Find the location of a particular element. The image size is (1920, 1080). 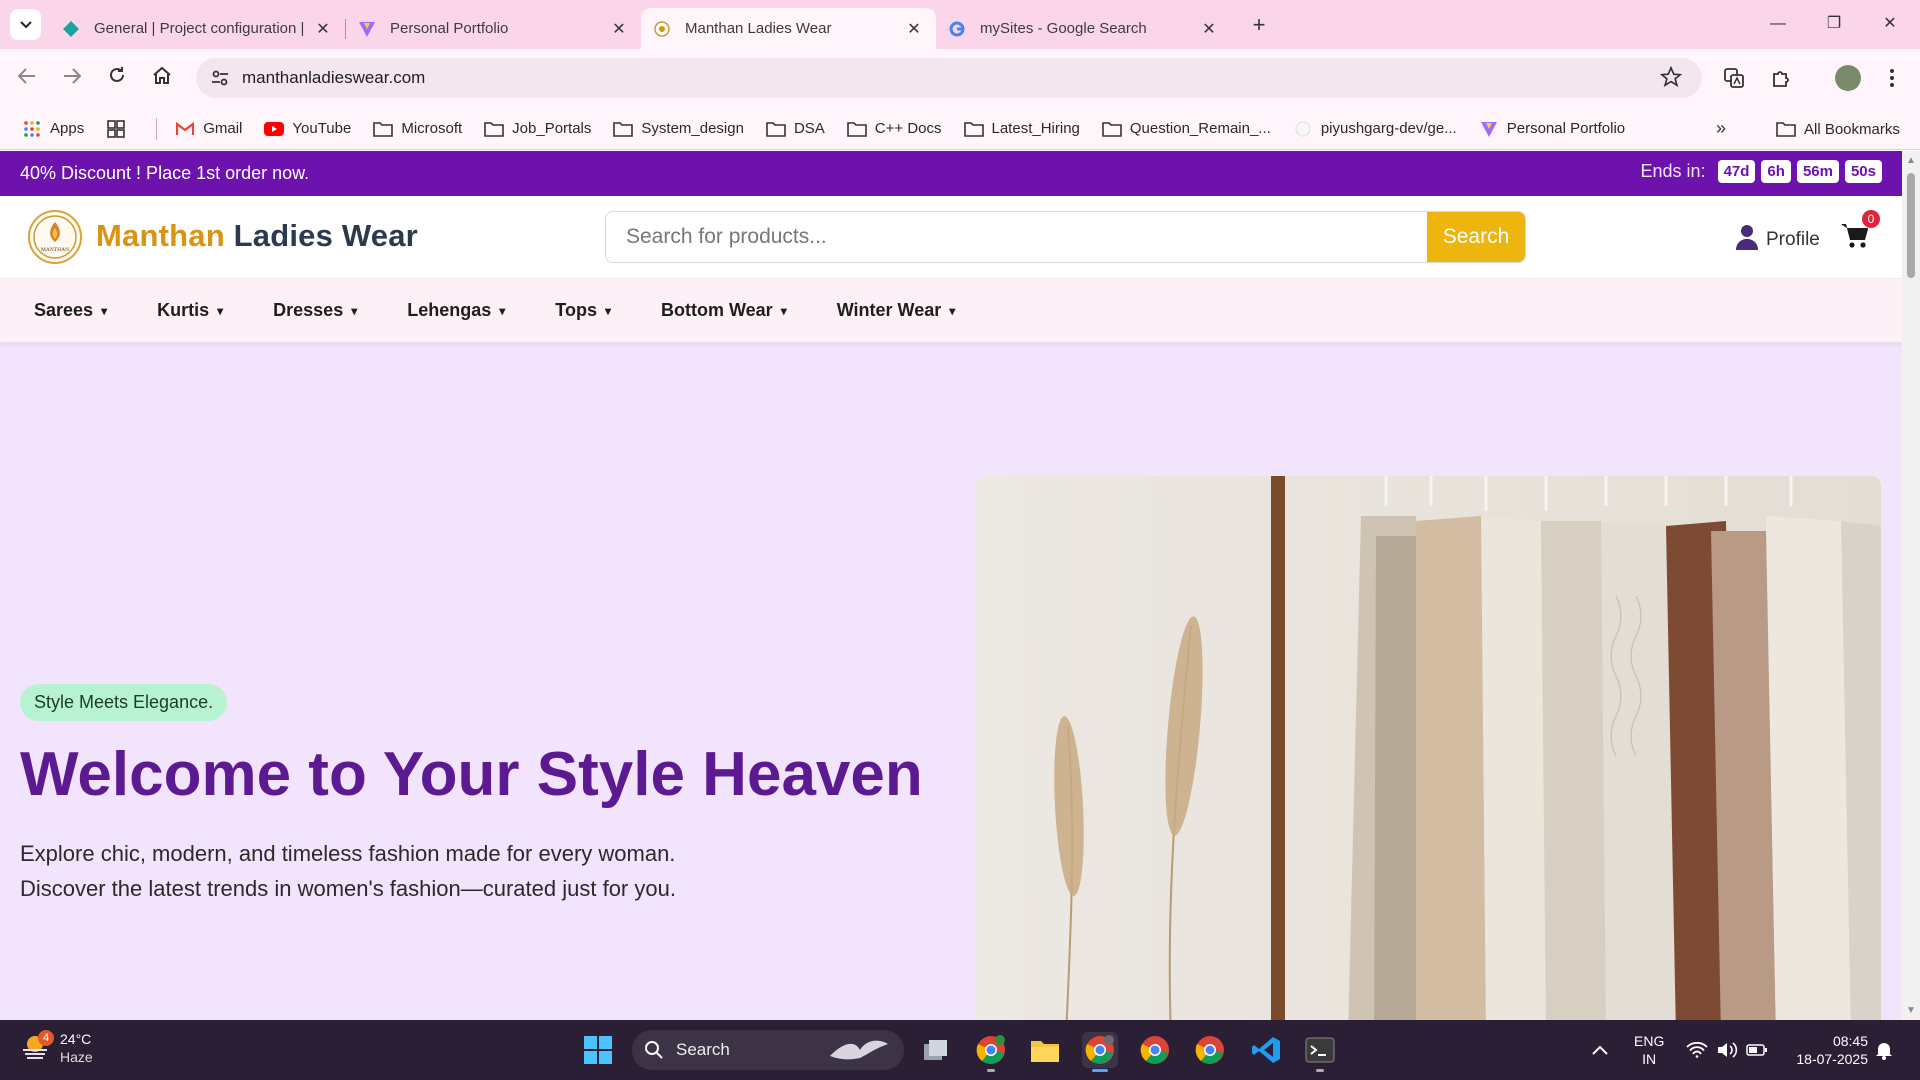

tab-manthan-ladies-wear: Manthan Ladies Wear ✕ is located at coordinates (788, 28).